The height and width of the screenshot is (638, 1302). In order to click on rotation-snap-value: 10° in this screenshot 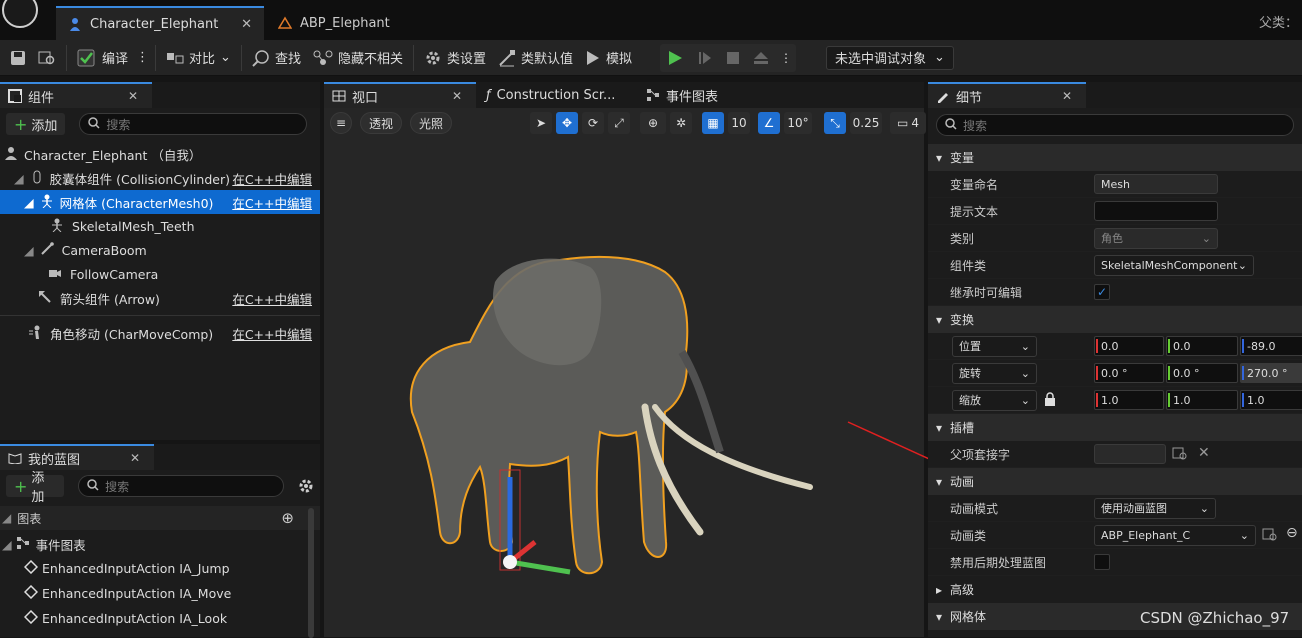, I will do `click(798, 123)`.